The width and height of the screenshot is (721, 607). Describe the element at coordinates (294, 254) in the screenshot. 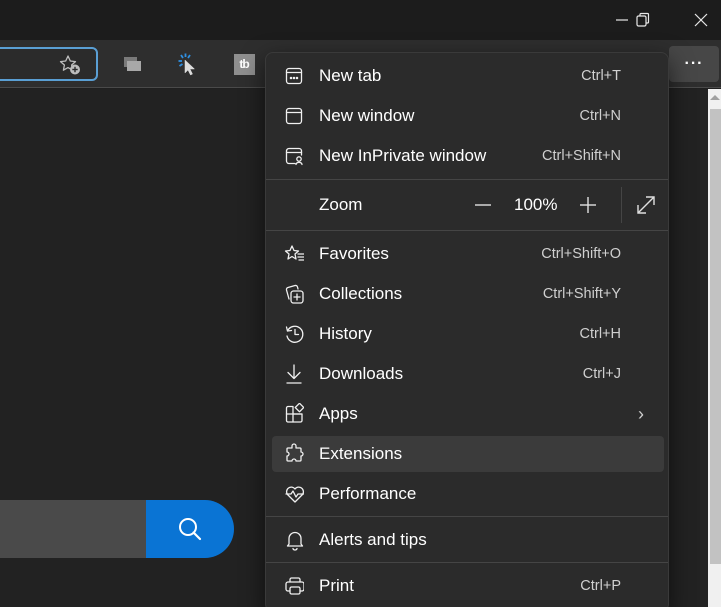

I see `favorites-icon` at that location.